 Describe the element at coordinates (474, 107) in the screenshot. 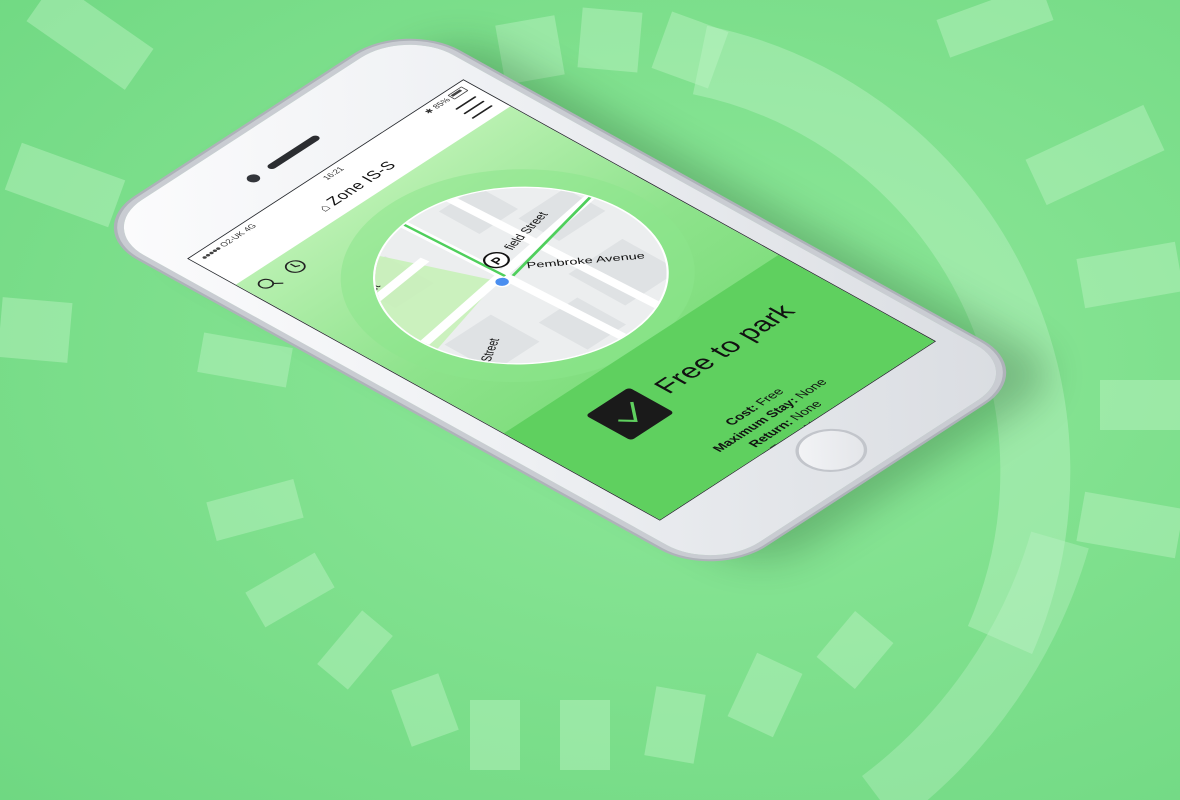

I see `hamburger-menu-icon` at that location.